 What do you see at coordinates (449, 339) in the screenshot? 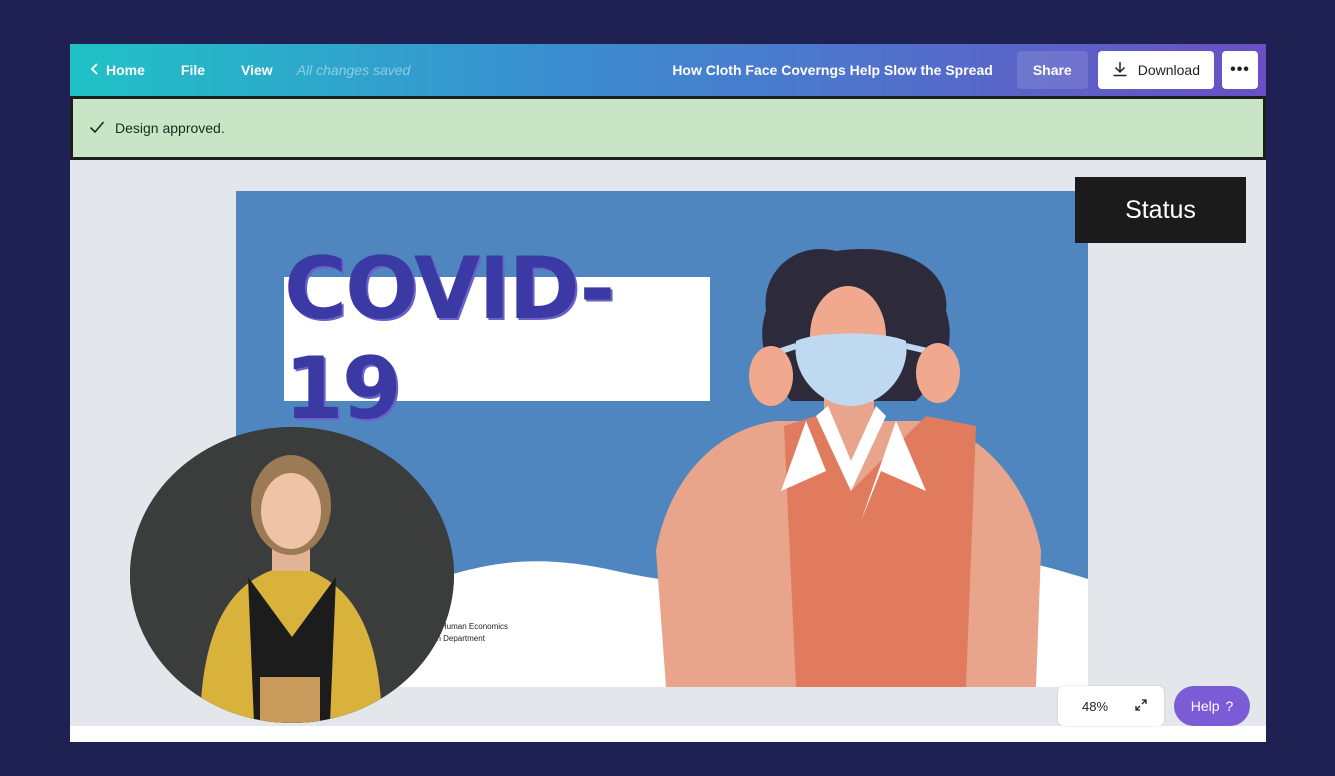
I see `headline-text: COVID-19` at bounding box center [449, 339].